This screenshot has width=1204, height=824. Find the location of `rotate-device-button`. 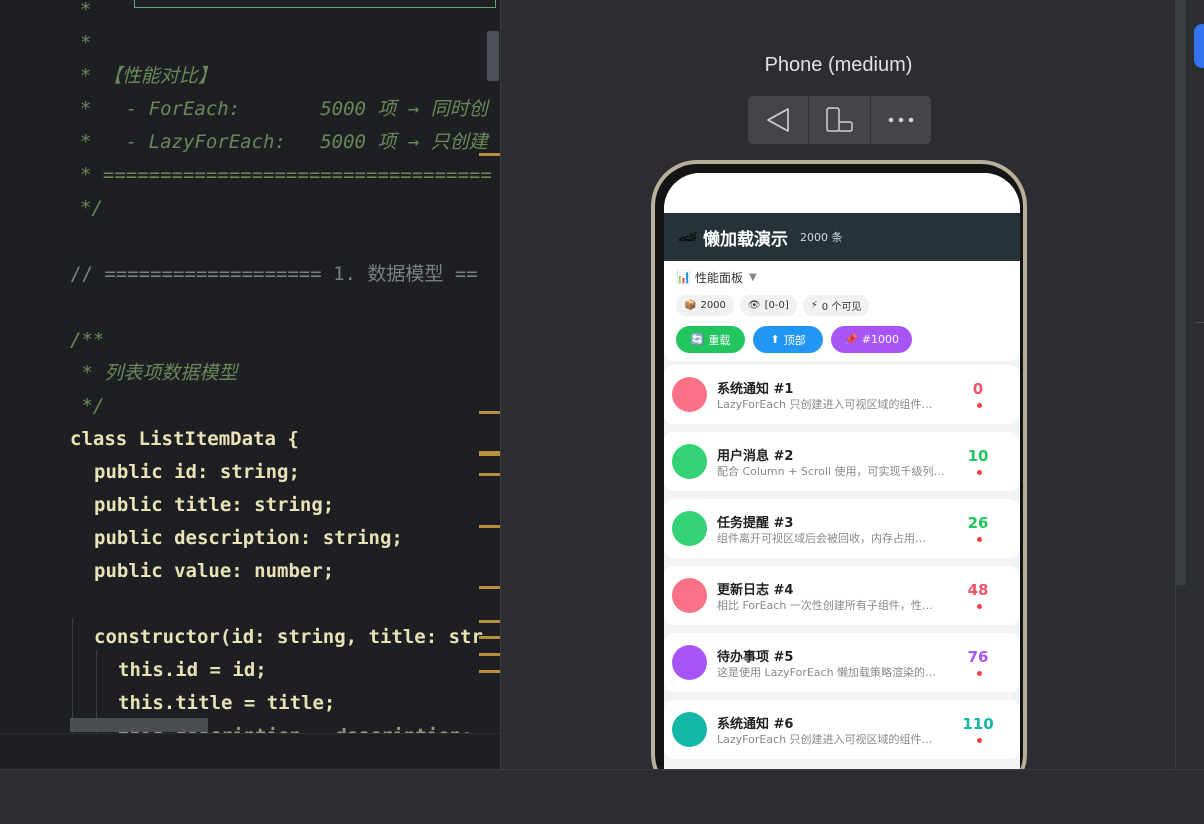

rotate-device-button is located at coordinates (840, 120).